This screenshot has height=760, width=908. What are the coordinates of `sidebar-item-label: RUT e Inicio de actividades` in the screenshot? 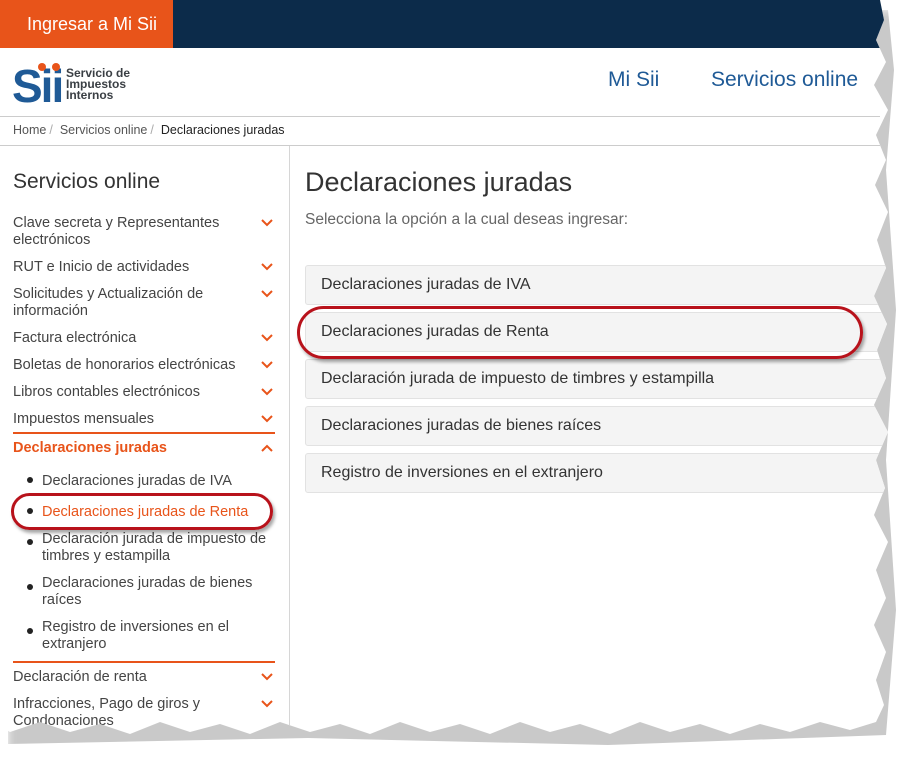 It's located at (101, 267).